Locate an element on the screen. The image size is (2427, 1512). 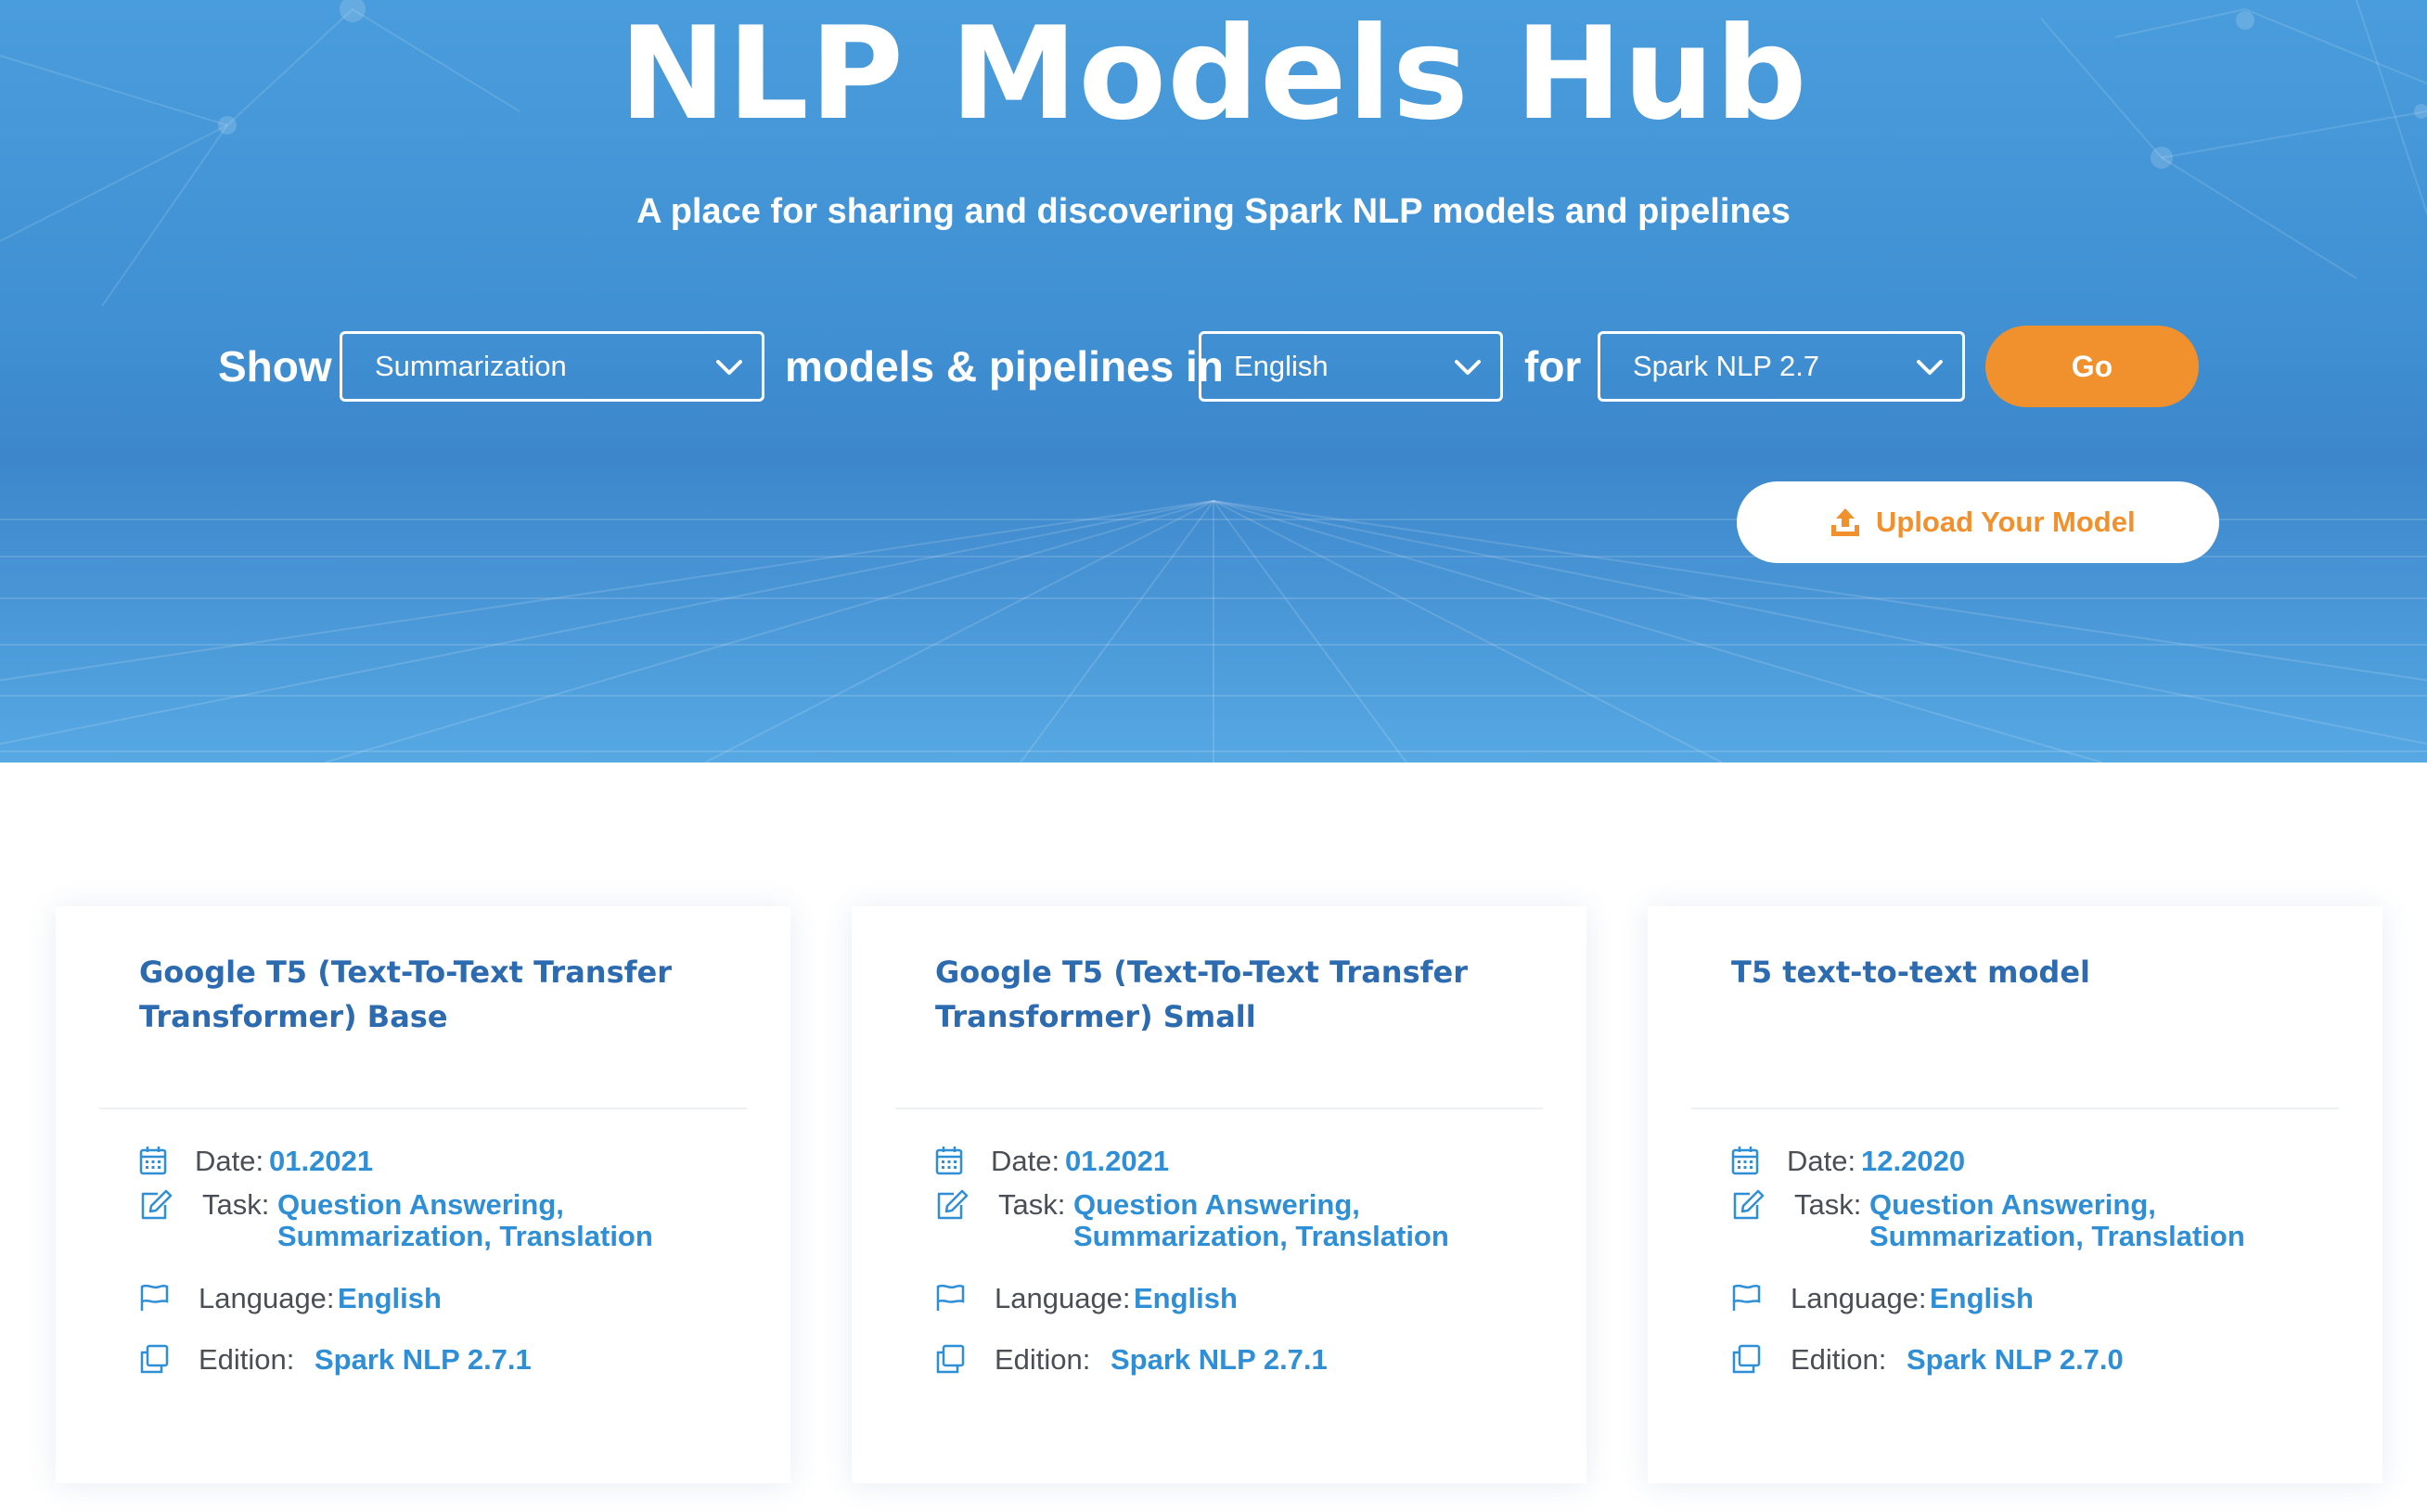
upload-icon is located at coordinates (1845, 522).